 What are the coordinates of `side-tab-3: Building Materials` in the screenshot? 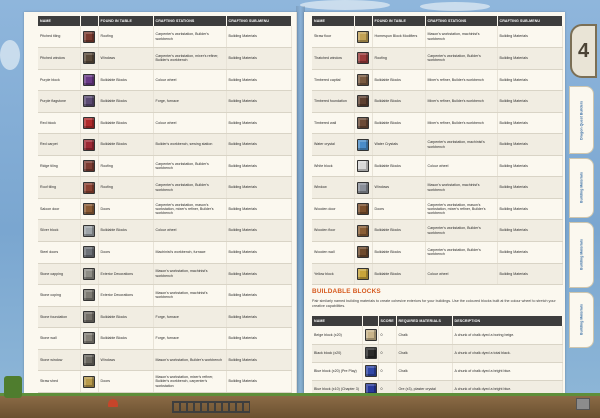 It's located at (581, 255).